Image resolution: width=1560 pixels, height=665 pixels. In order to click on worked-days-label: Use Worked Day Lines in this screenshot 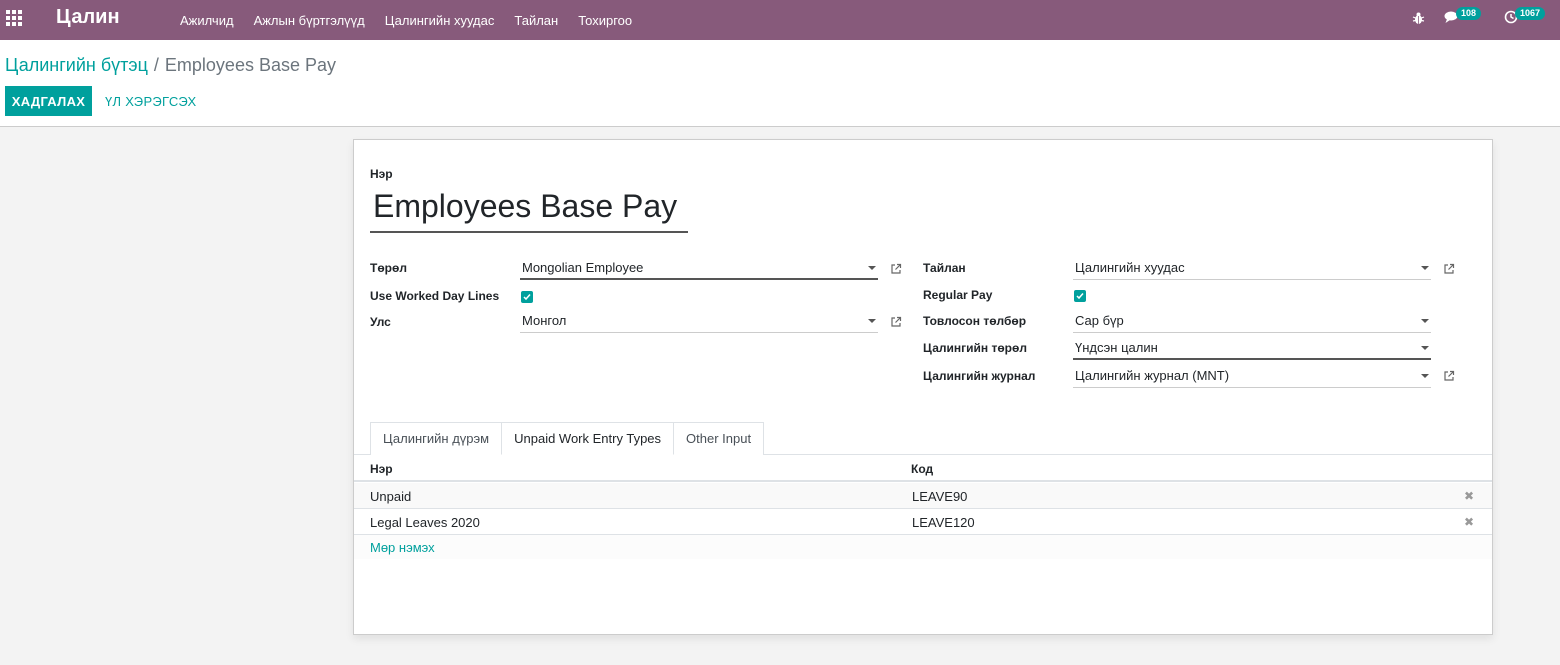, I will do `click(435, 296)`.